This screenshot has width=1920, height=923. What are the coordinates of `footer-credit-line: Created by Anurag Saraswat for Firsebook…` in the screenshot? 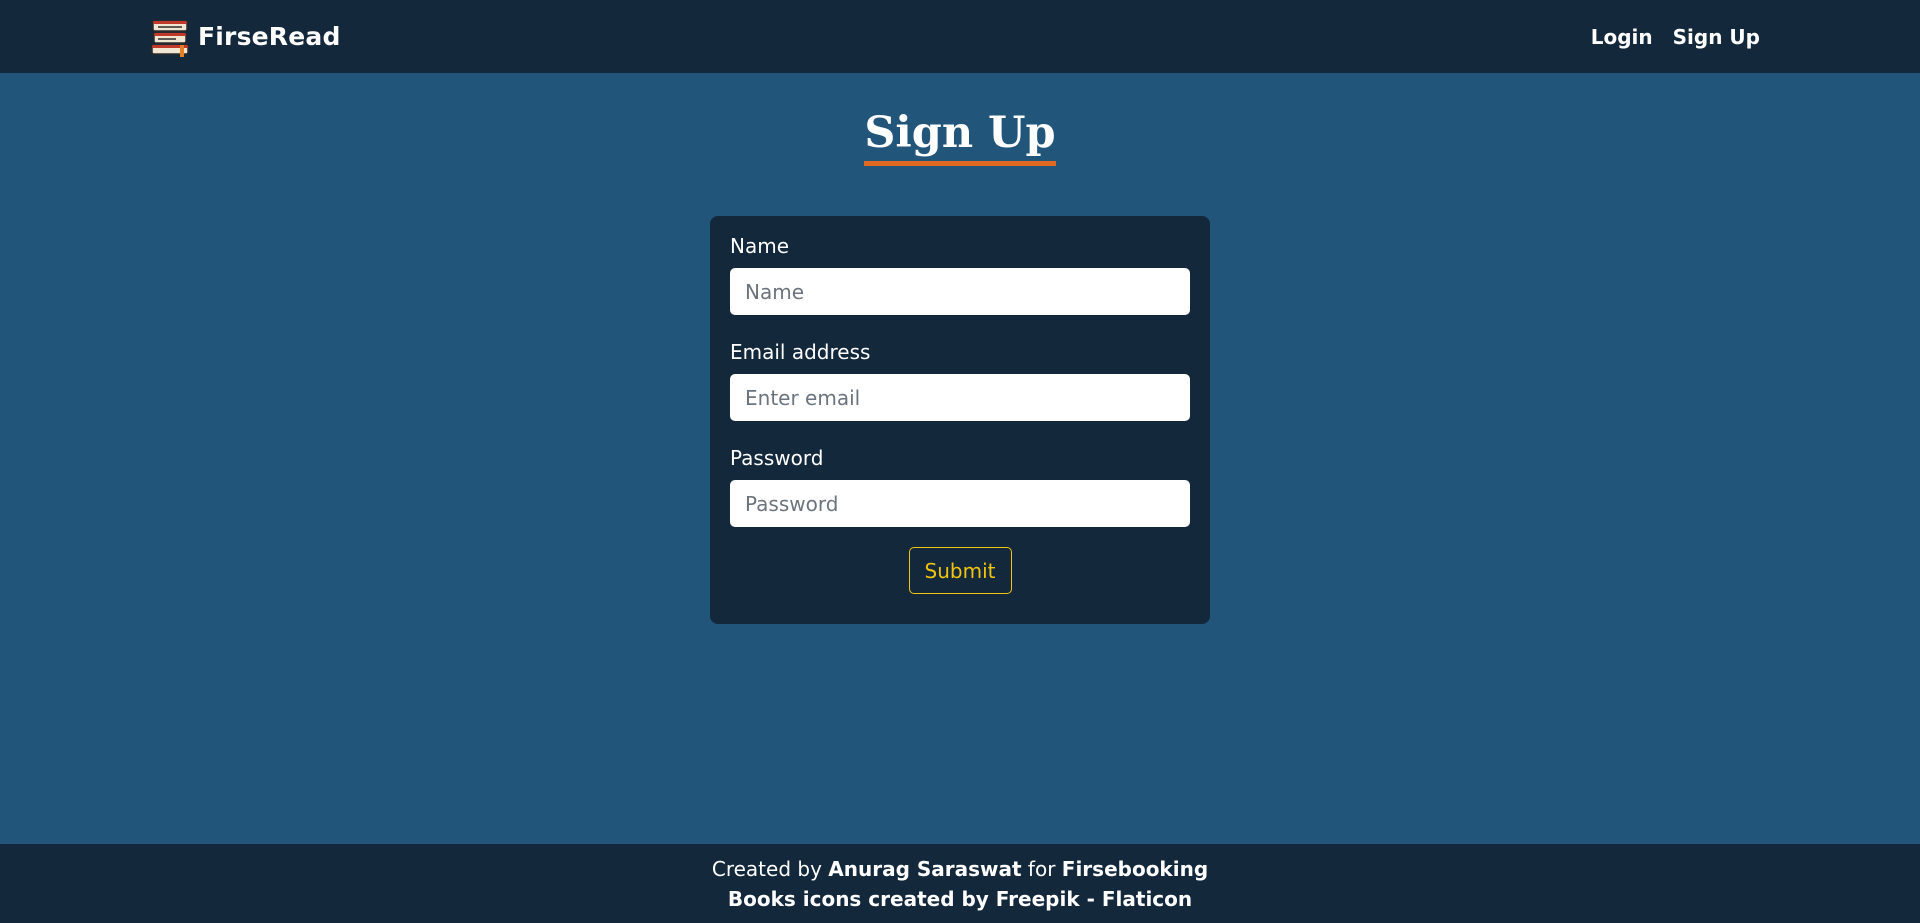 It's located at (960, 869).